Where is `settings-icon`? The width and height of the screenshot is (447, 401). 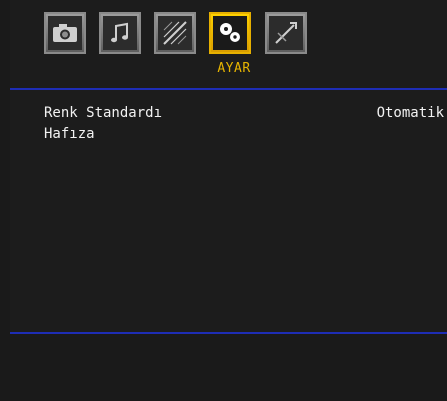
settings-icon is located at coordinates (230, 32).